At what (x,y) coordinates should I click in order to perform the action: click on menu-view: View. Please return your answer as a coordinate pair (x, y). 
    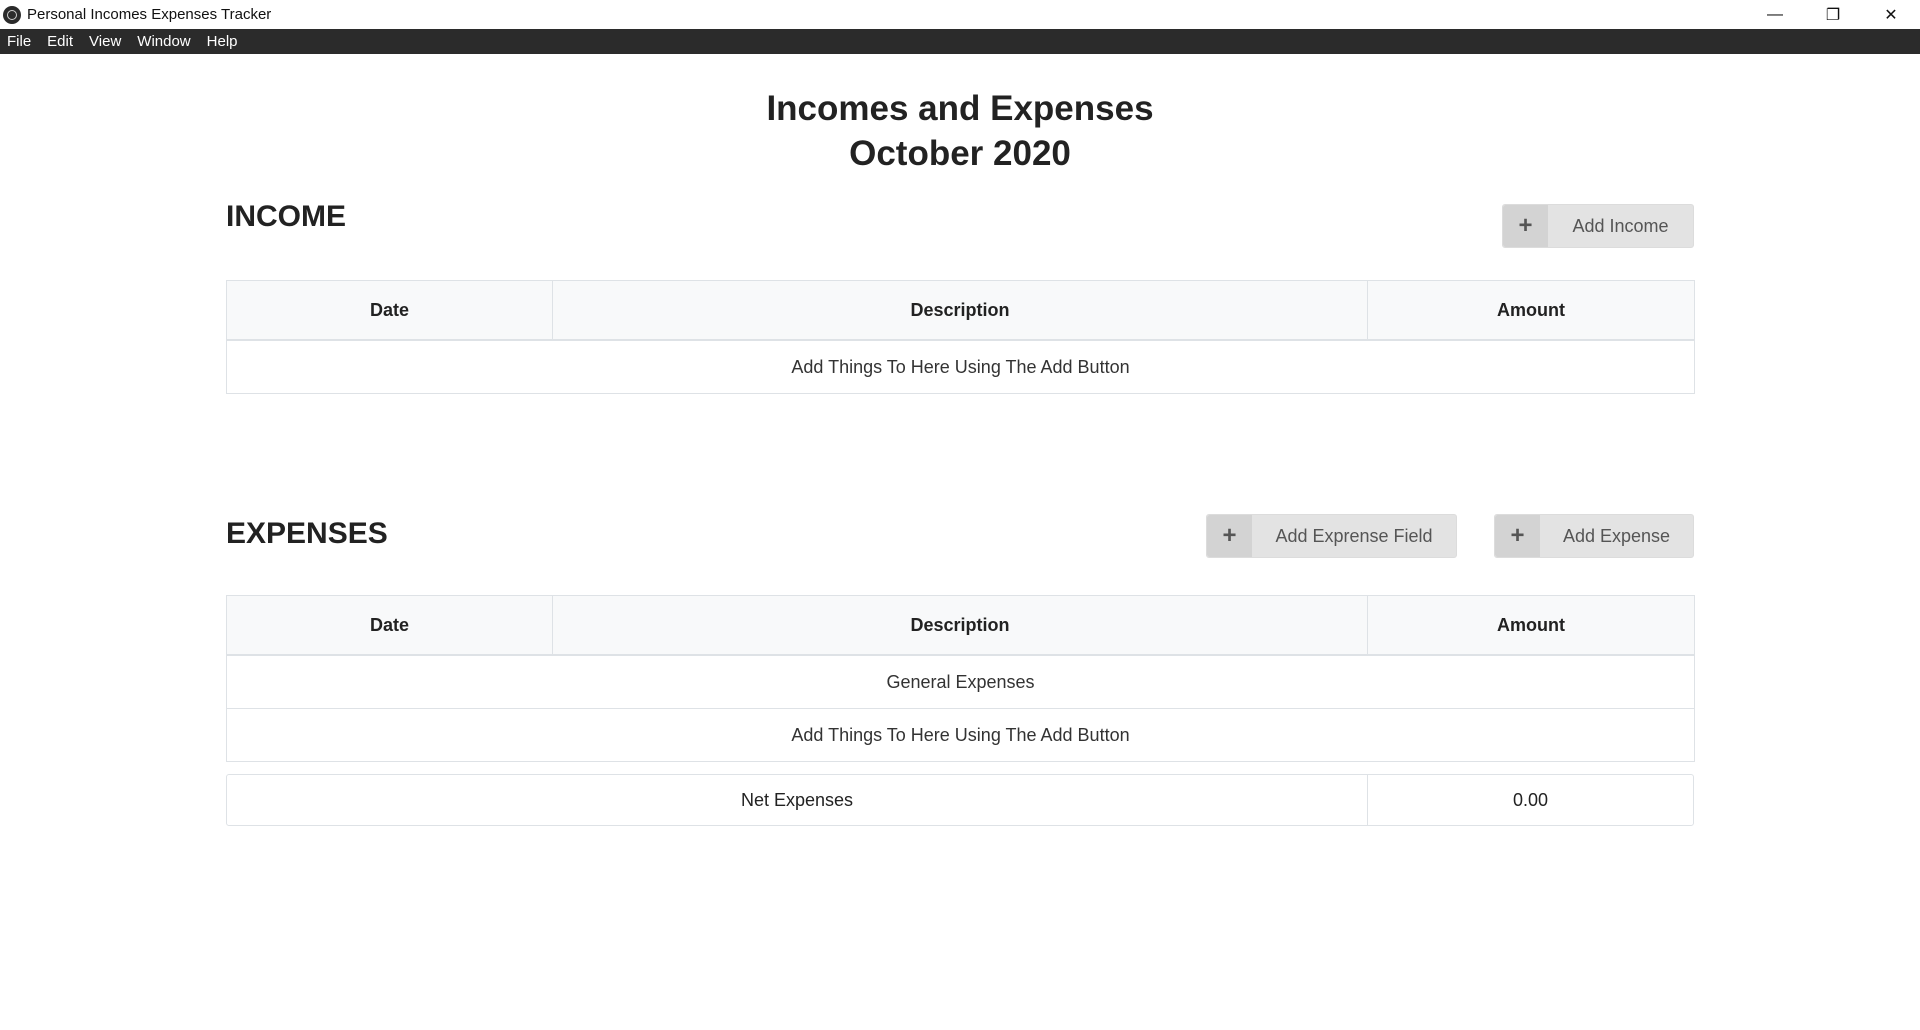
    Looking at the image, I should click on (105, 41).